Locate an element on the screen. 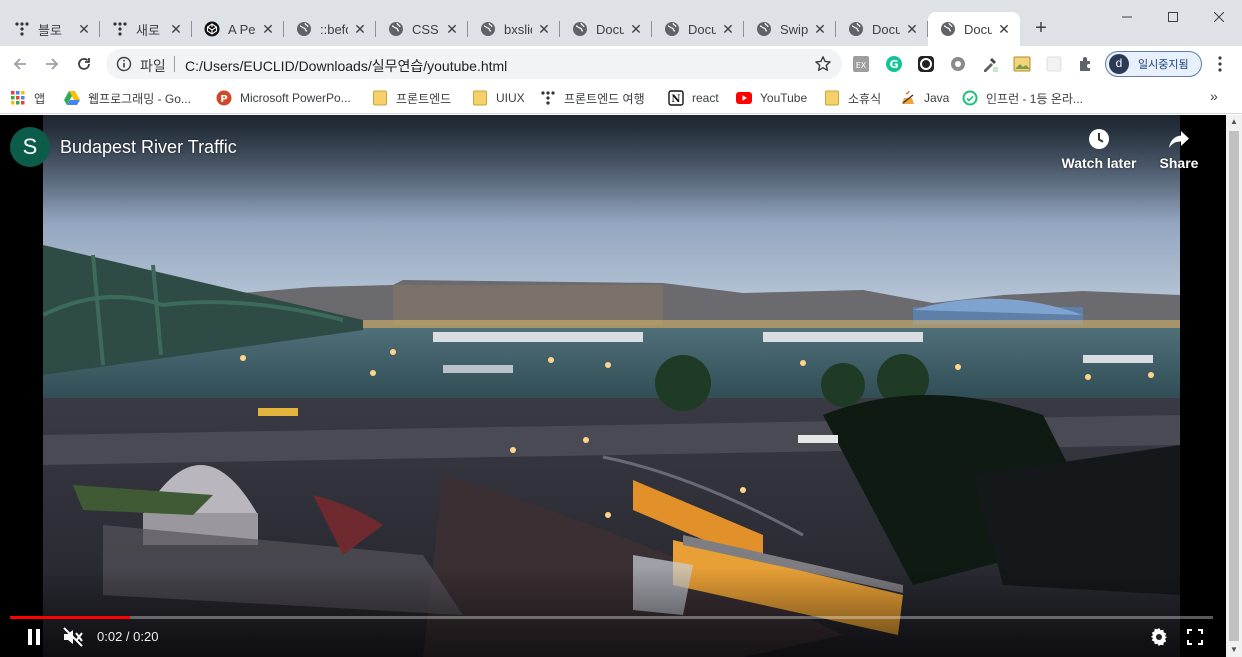 The height and width of the screenshot is (657, 1242). browser-tab: A Pe ✕ is located at coordinates (238, 29).